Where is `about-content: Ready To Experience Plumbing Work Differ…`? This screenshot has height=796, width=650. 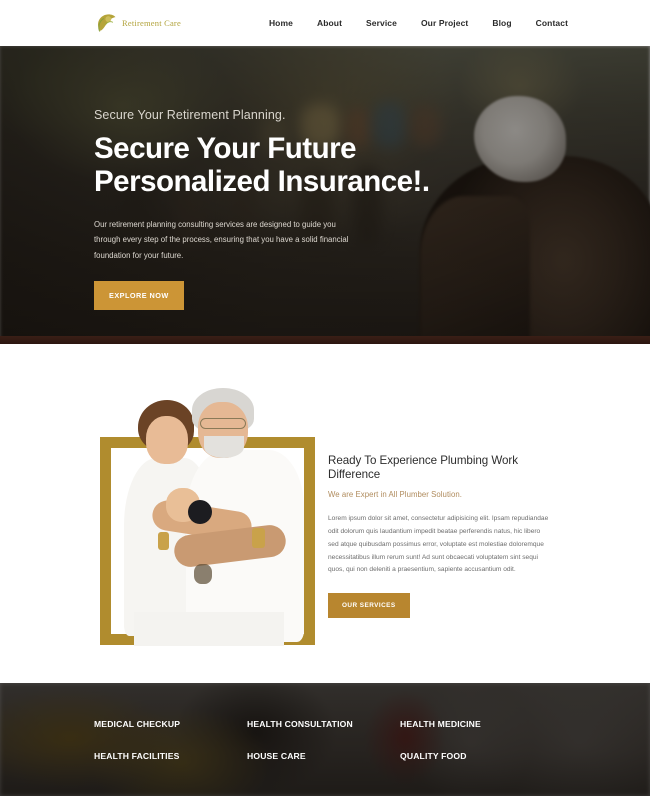
about-content: Ready To Experience Plumbing Work Differ… is located at coordinates (439, 536).